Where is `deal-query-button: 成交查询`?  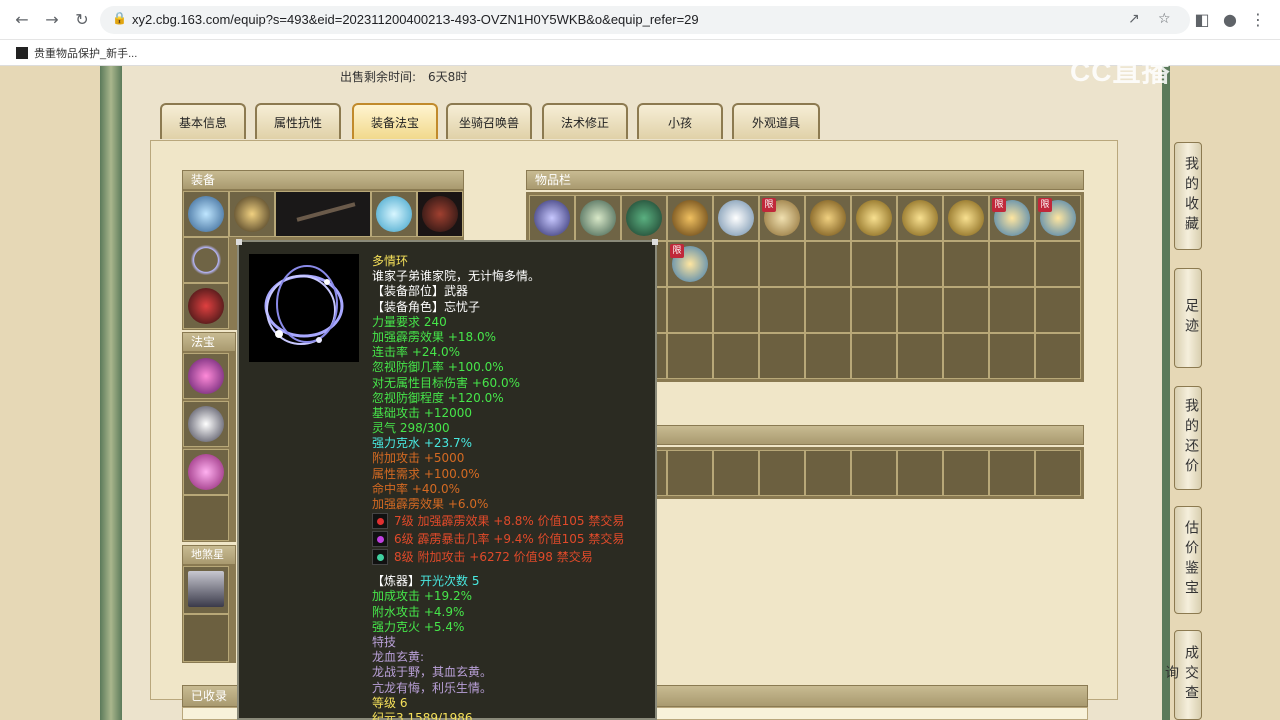 deal-query-button: 成交查询 is located at coordinates (1182, 675).